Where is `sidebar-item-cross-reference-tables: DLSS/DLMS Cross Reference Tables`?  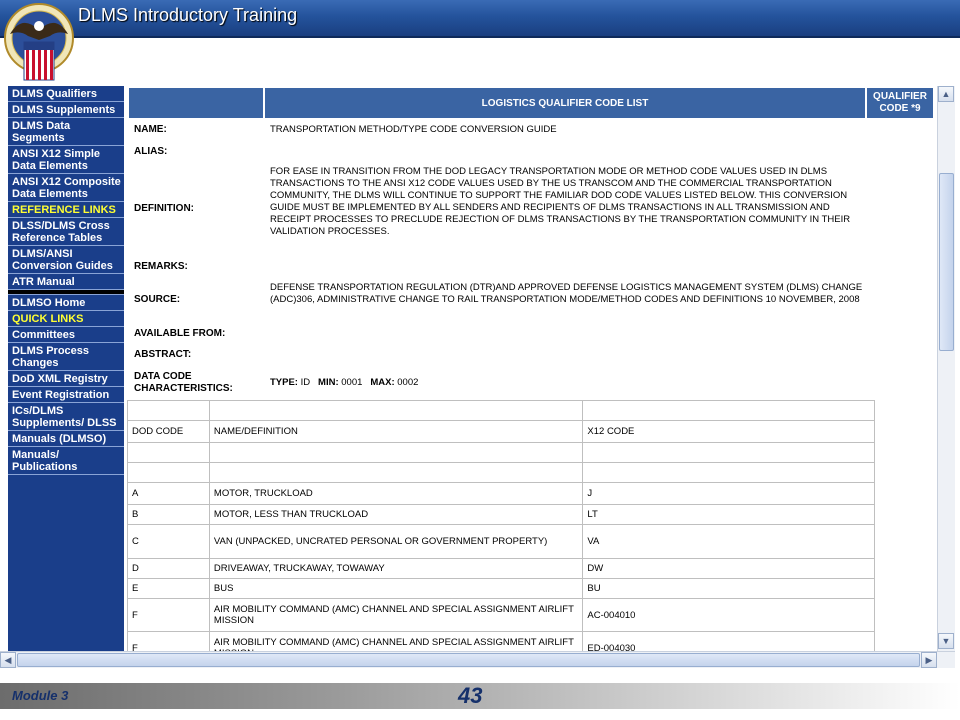
sidebar-item-cross-reference-tables: DLSS/DLMS Cross Reference Tables is located at coordinates (66, 232).